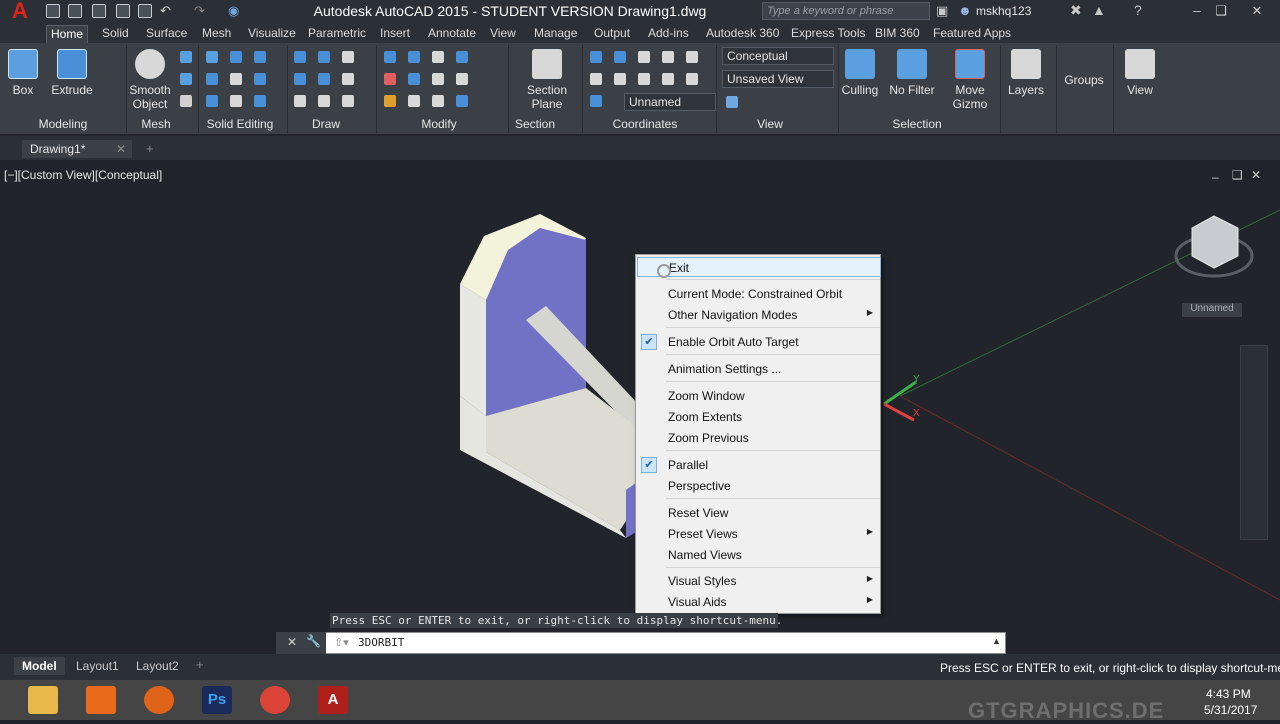  Describe the element at coordinates (668, 79) in the screenshot. I see `ucs-view-icon` at that location.